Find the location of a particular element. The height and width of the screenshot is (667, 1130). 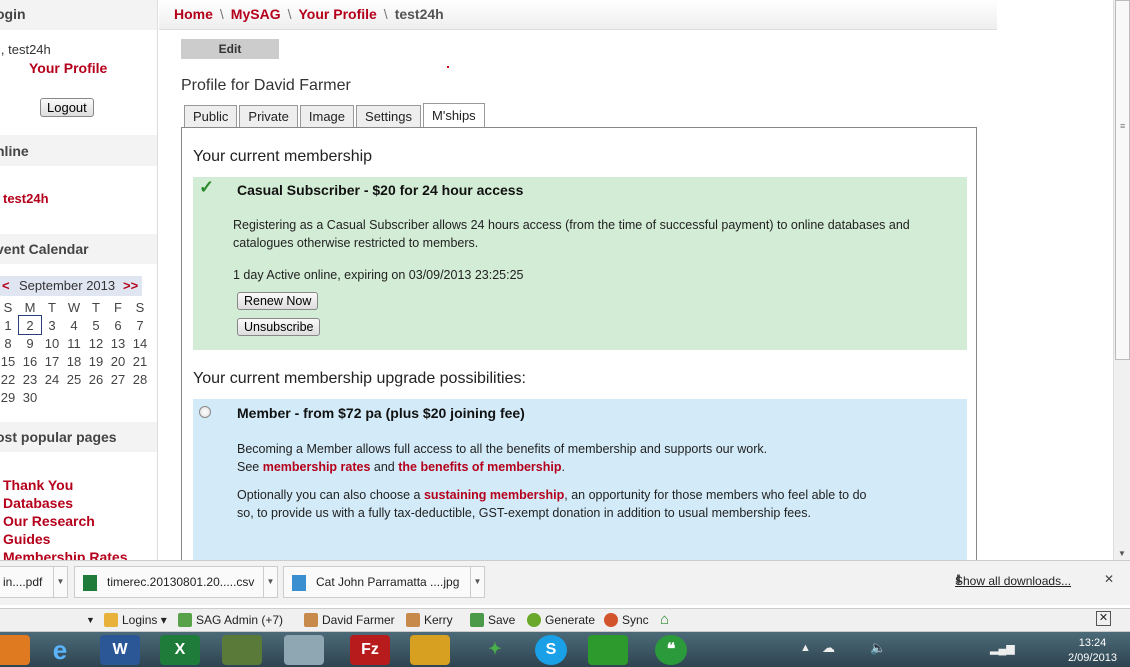

download-item: Cat John Parramatta ....jpg ▼ is located at coordinates (384, 582).